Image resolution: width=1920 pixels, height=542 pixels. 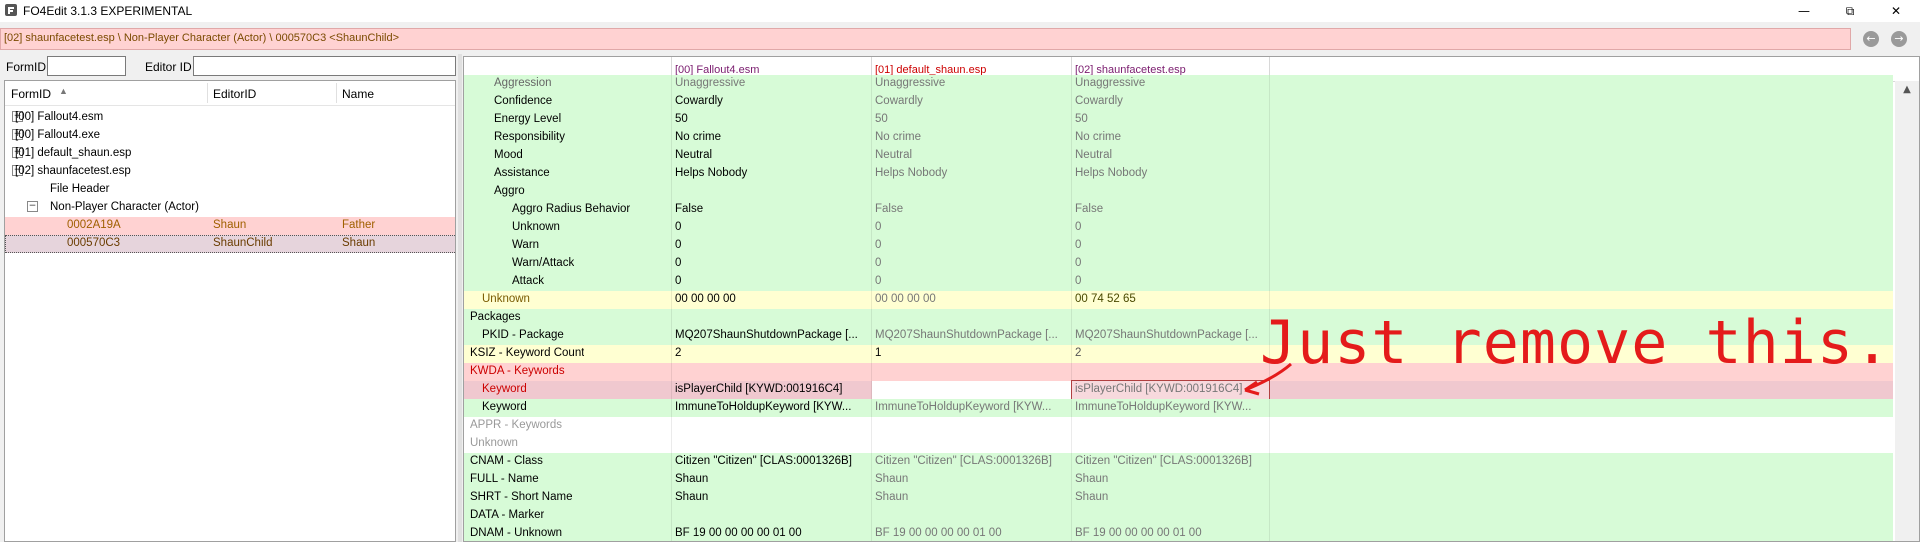 What do you see at coordinates (1871, 39) in the screenshot?
I see `back-arrow-icon: ←` at bounding box center [1871, 39].